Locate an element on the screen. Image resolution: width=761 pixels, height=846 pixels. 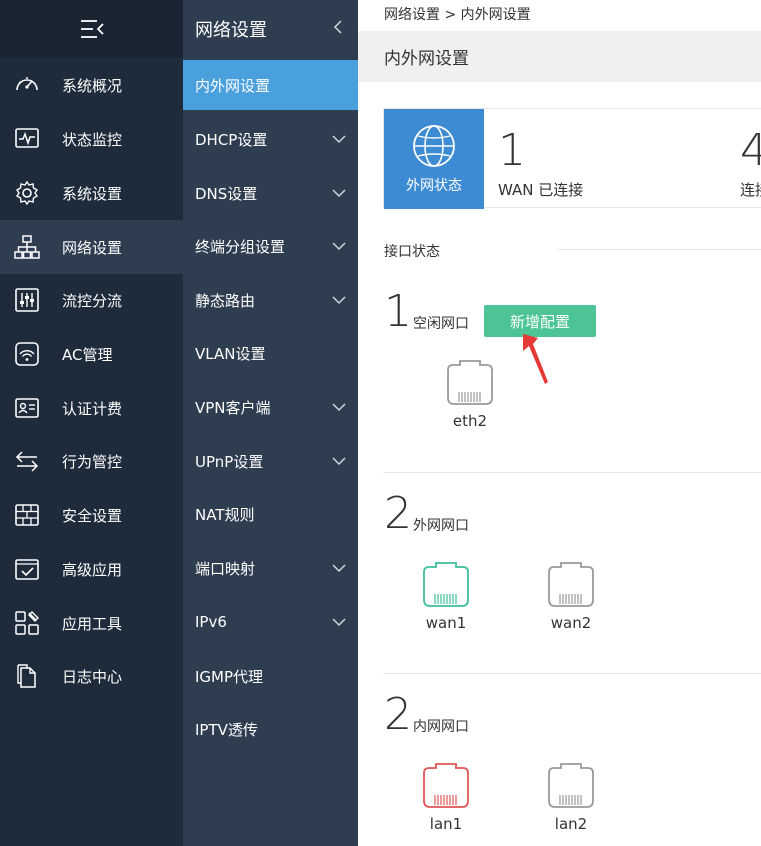
log-files-icon is located at coordinates (27, 676).